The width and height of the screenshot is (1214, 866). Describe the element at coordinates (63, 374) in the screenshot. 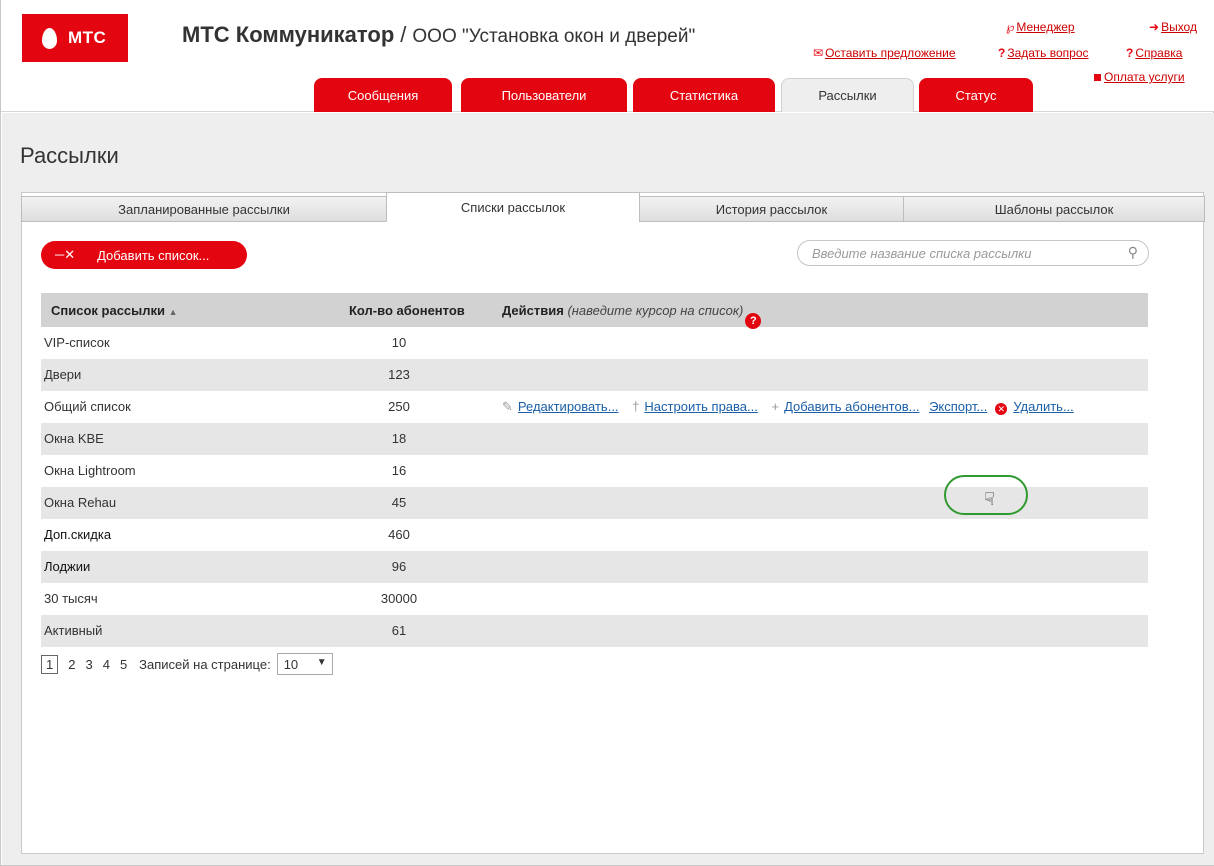

I see `row-name: Двери` at that location.